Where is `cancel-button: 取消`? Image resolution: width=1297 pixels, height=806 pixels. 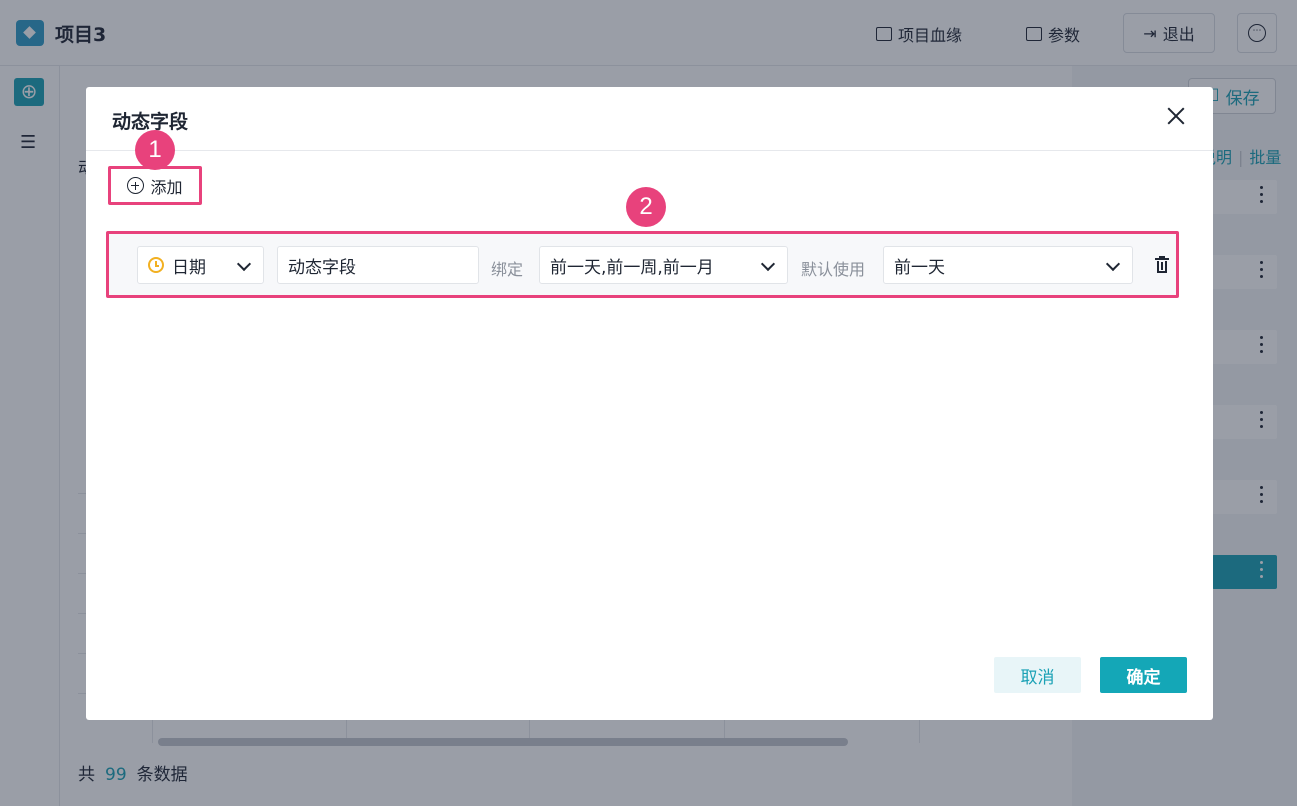
cancel-button: 取消 is located at coordinates (1037, 675).